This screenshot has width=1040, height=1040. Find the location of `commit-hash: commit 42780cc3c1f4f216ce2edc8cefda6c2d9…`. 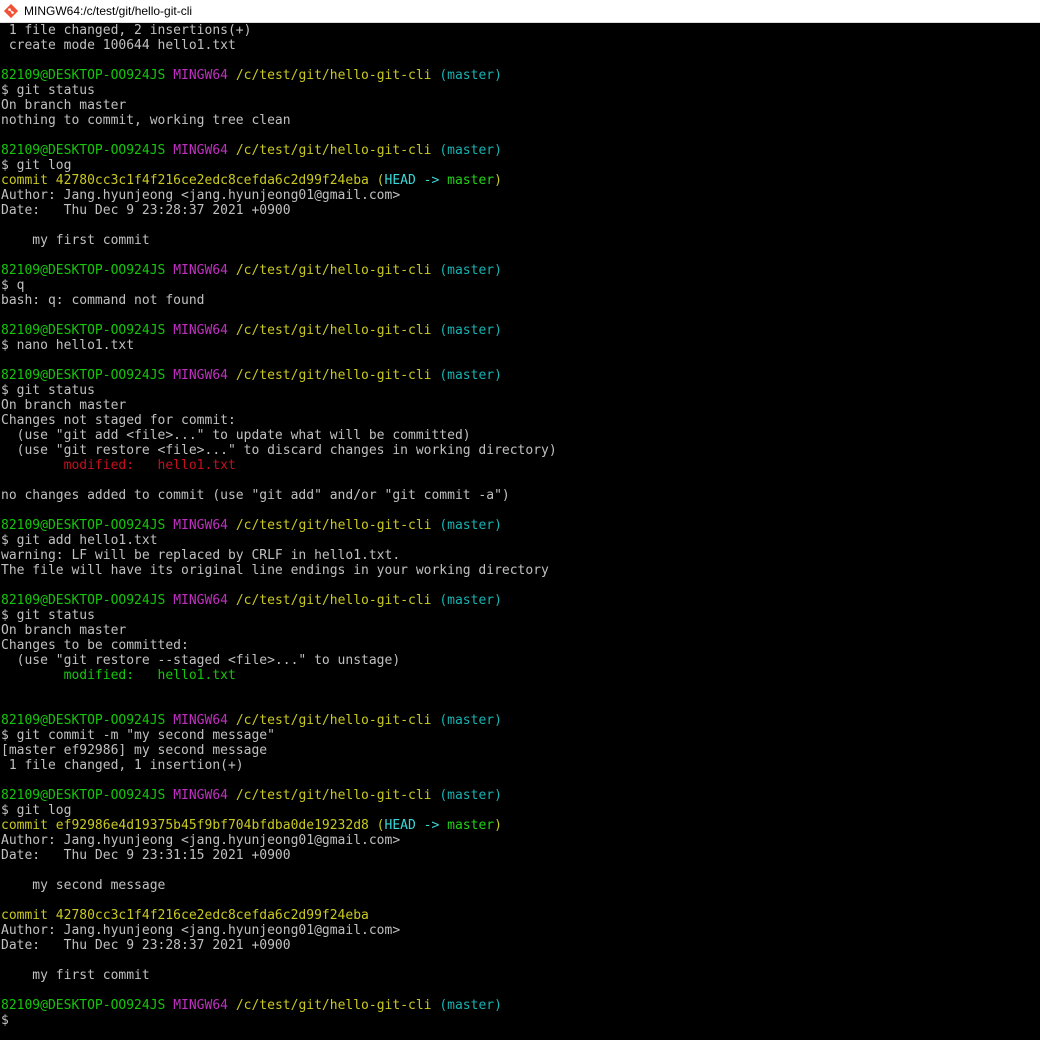

commit-hash: commit 42780cc3c1f4f216ce2edc8cefda6c2d9… is located at coordinates (185, 180).